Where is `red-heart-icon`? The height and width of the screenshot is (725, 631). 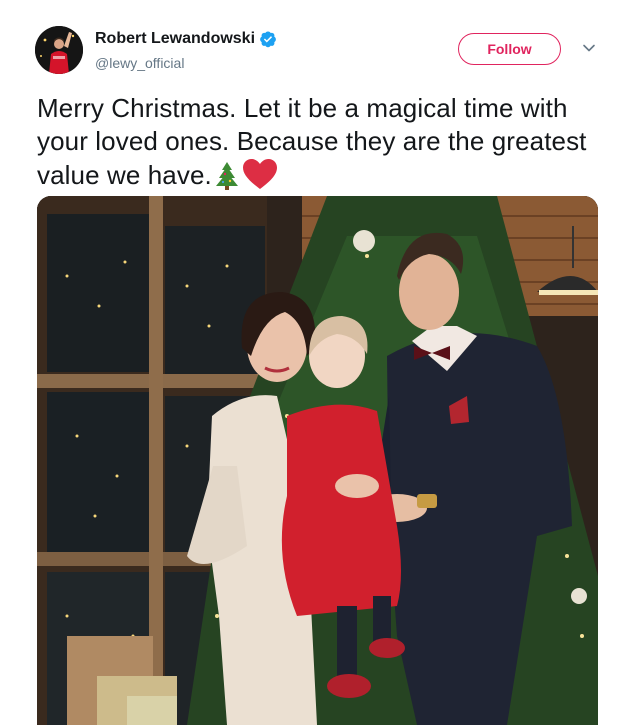
red-heart-icon is located at coordinates (260, 178).